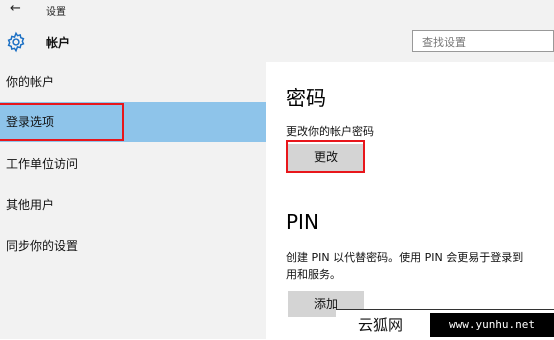 This screenshot has width=554, height=340. I want to click on sidebar-item-label: 其他用户, so click(30, 205).